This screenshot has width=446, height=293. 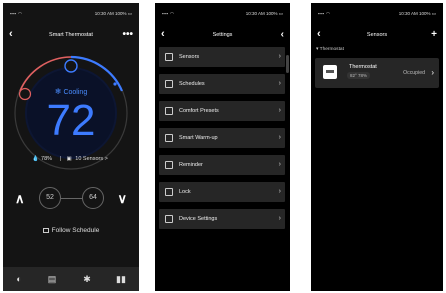 I want to click on thermostat-icon: ▤, so click(x=52, y=279).